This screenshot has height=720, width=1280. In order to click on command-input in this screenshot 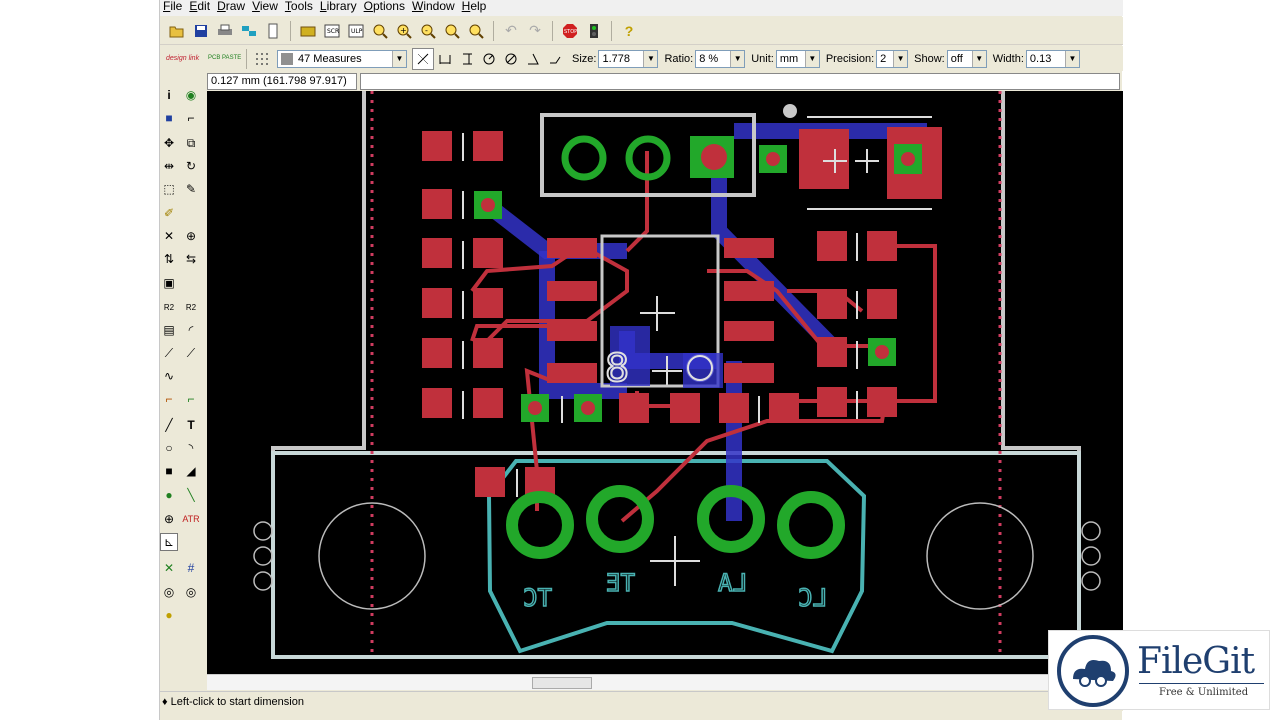, I will do `click(740, 81)`.